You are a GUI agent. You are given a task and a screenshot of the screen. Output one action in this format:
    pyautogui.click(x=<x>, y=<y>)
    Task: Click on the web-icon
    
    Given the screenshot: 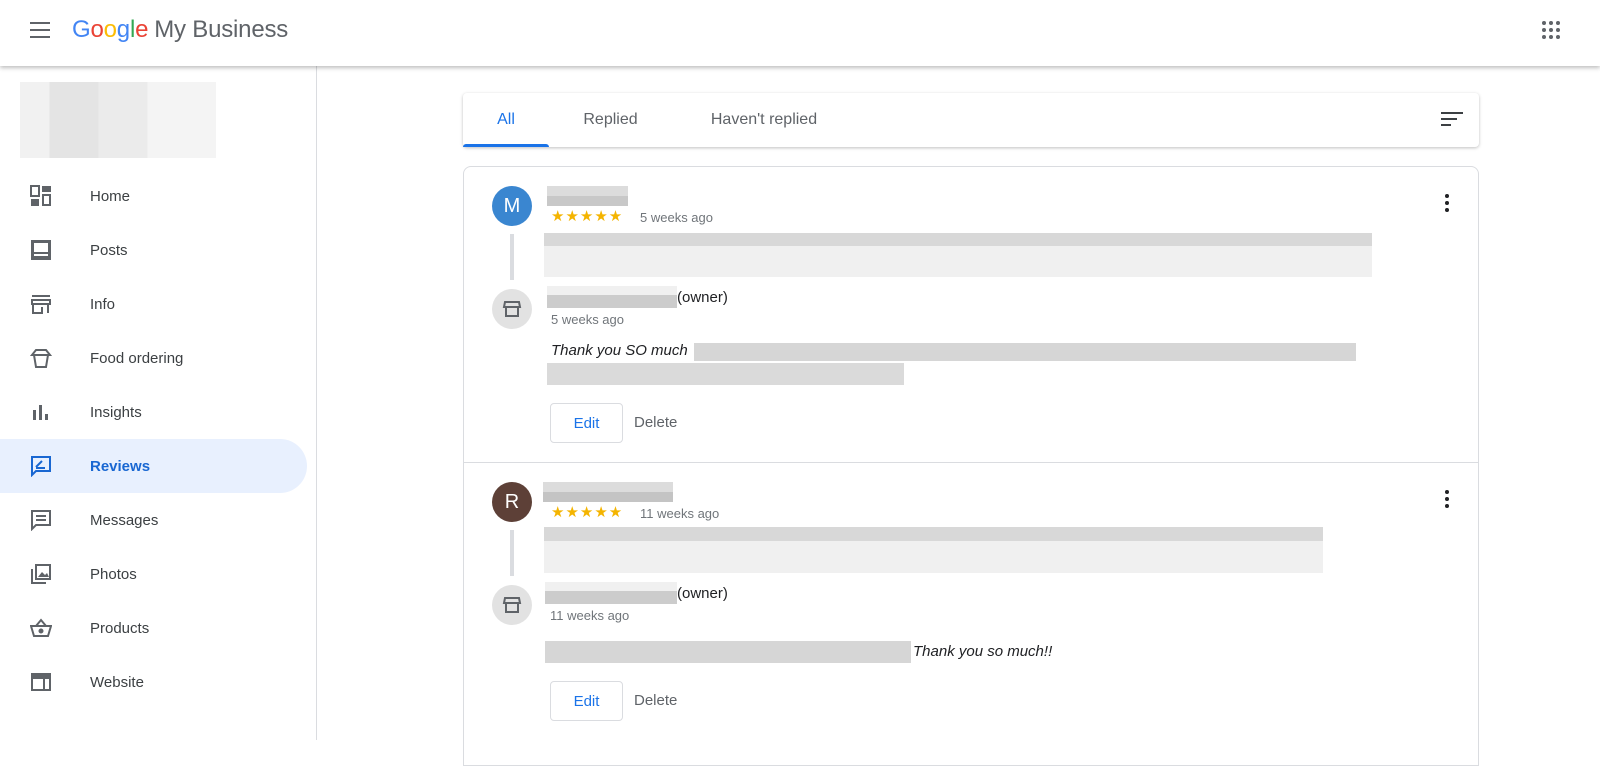 What is the action you would take?
    pyautogui.click(x=41, y=682)
    